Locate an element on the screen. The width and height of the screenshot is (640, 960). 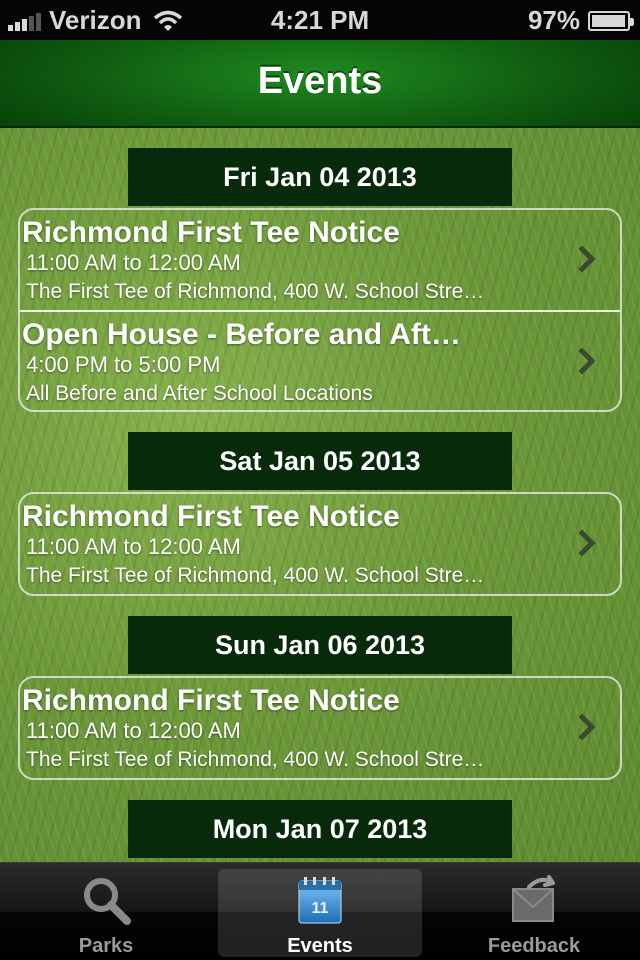
status-right: 97% is located at coordinates (580, 20).